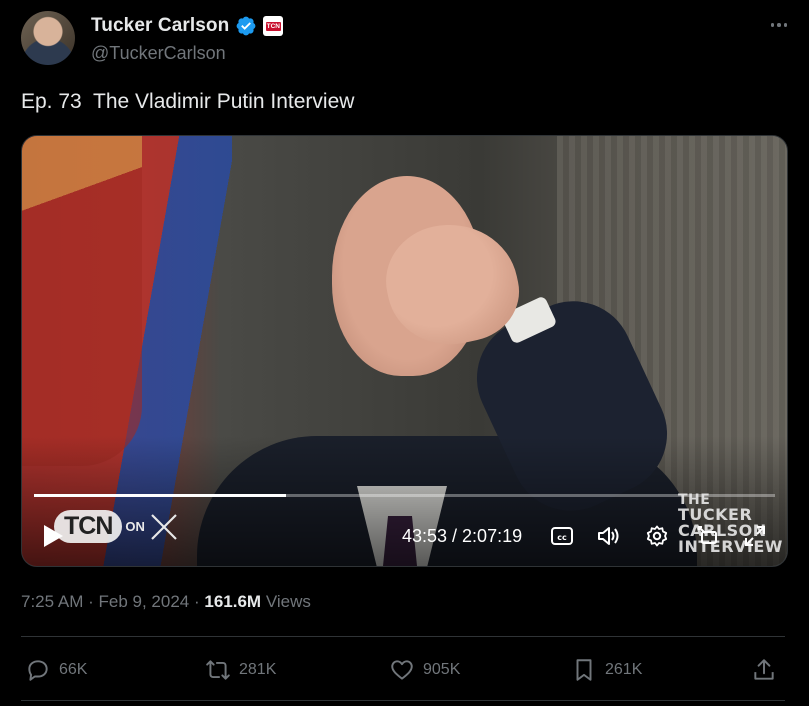  Describe the element at coordinates (164, 526) in the screenshot. I see `x-logo-icon` at that location.